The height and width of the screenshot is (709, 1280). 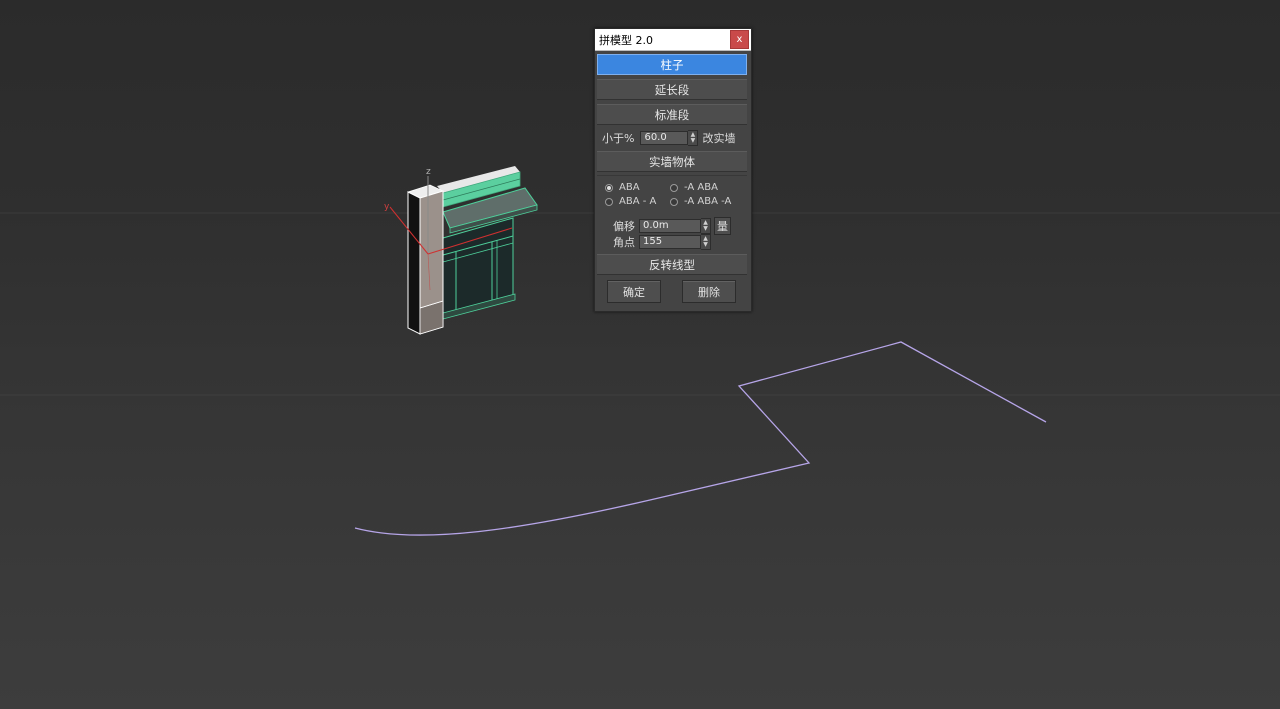 What do you see at coordinates (672, 175) in the screenshot?
I see `divider` at bounding box center [672, 175].